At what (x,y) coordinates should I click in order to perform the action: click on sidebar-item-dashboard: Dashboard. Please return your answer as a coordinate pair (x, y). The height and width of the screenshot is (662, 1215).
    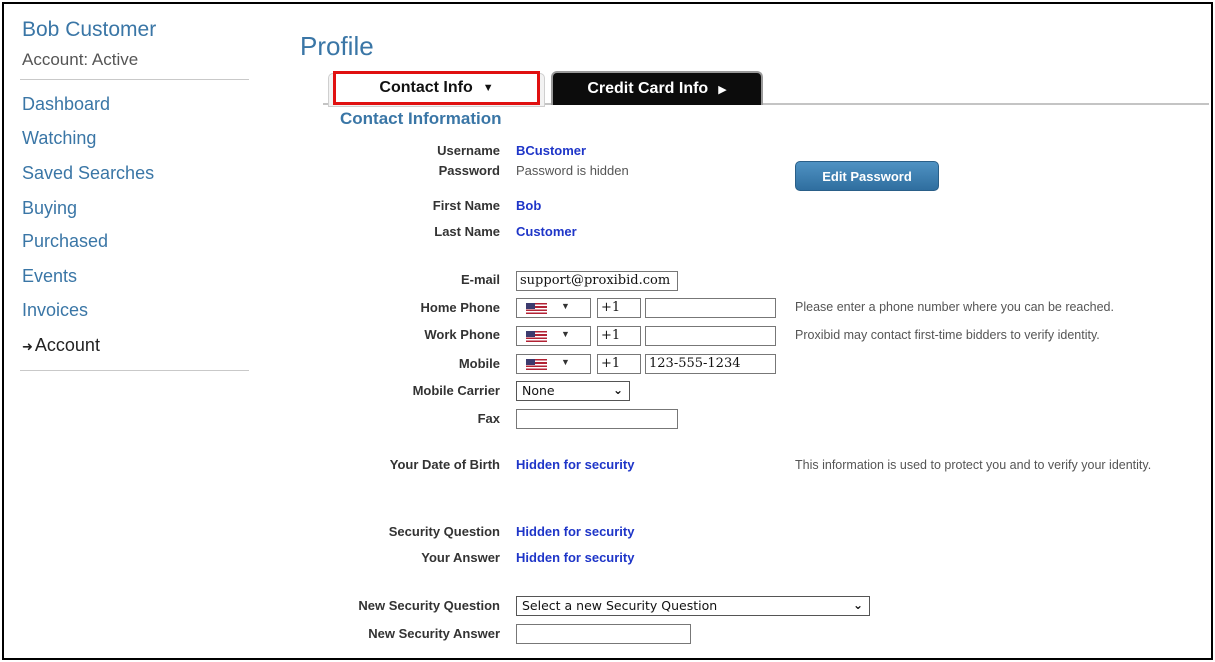
    Looking at the image, I should click on (66, 104).